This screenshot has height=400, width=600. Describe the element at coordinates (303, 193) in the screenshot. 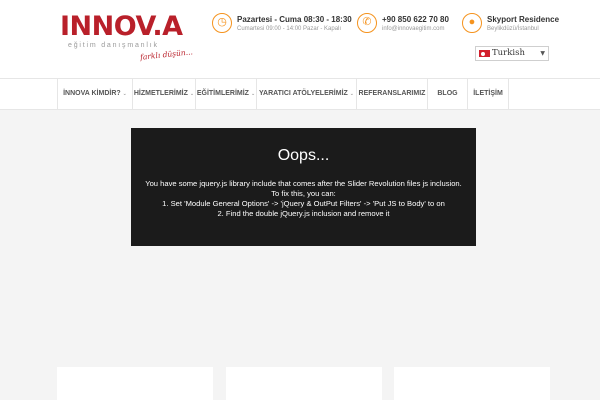

I see `error-message-line: To fix this, you can:` at that location.